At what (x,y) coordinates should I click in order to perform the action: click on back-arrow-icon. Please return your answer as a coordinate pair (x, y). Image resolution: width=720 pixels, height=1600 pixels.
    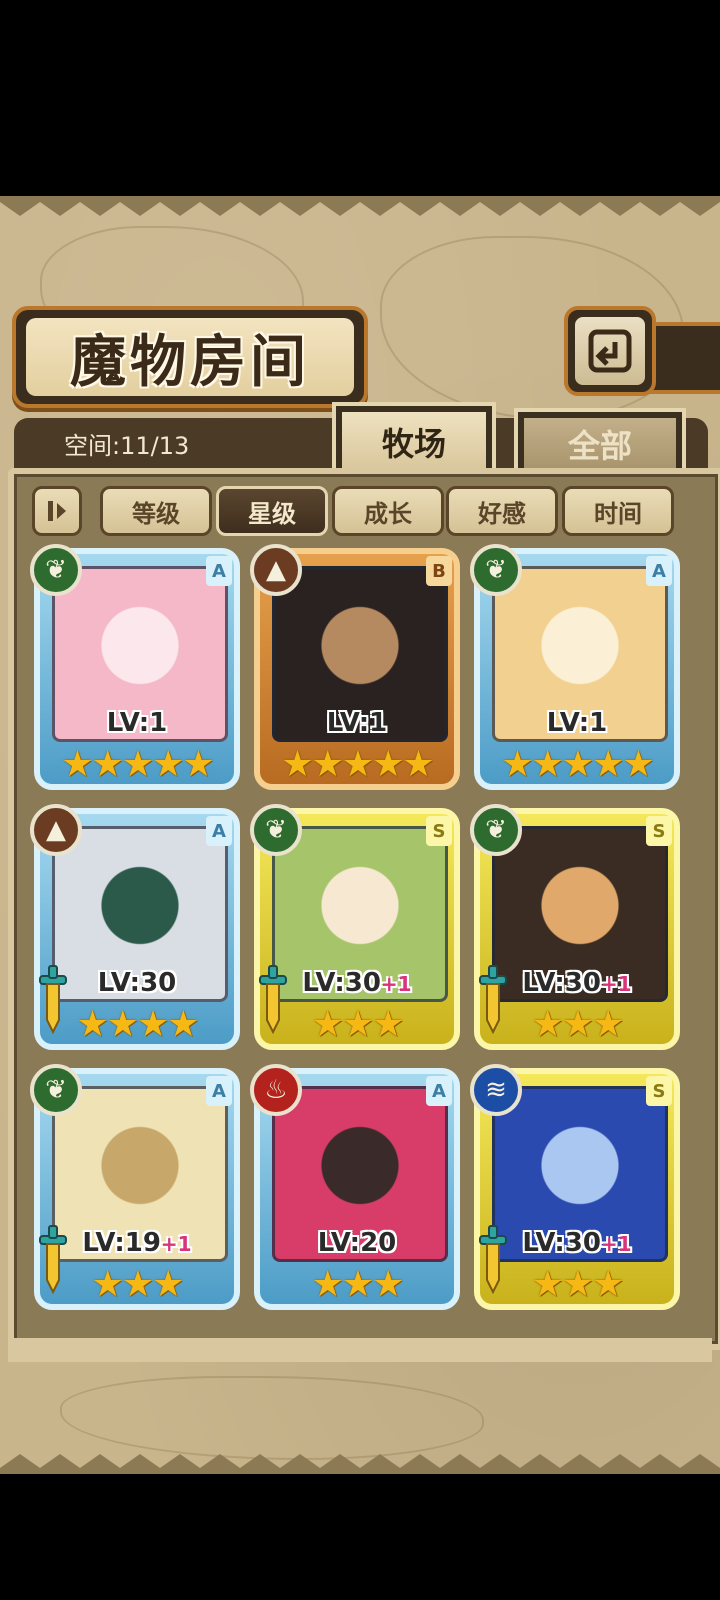
    Looking at the image, I should click on (610, 351).